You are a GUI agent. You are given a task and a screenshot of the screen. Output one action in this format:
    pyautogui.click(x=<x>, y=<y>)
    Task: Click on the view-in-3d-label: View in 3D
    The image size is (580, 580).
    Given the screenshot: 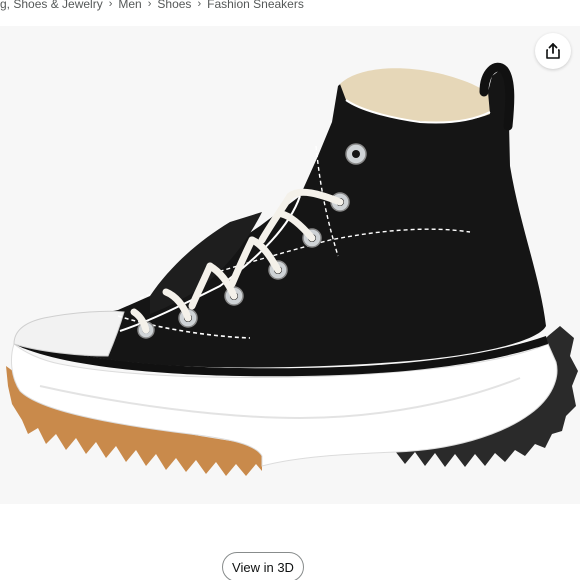 What is the action you would take?
    pyautogui.click(x=263, y=567)
    